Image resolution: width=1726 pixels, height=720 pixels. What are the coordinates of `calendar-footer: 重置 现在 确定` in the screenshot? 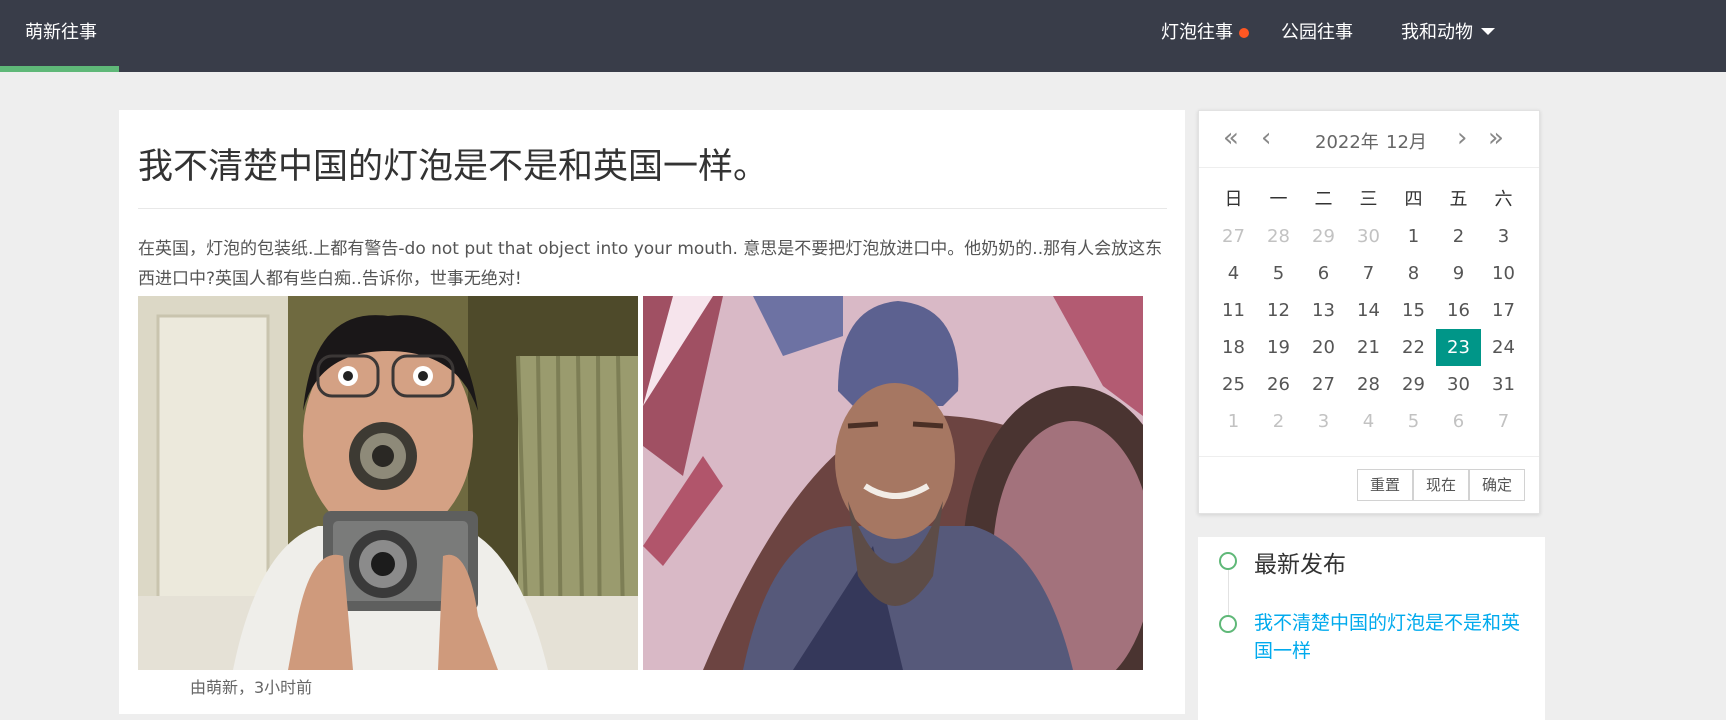 It's located at (1369, 484).